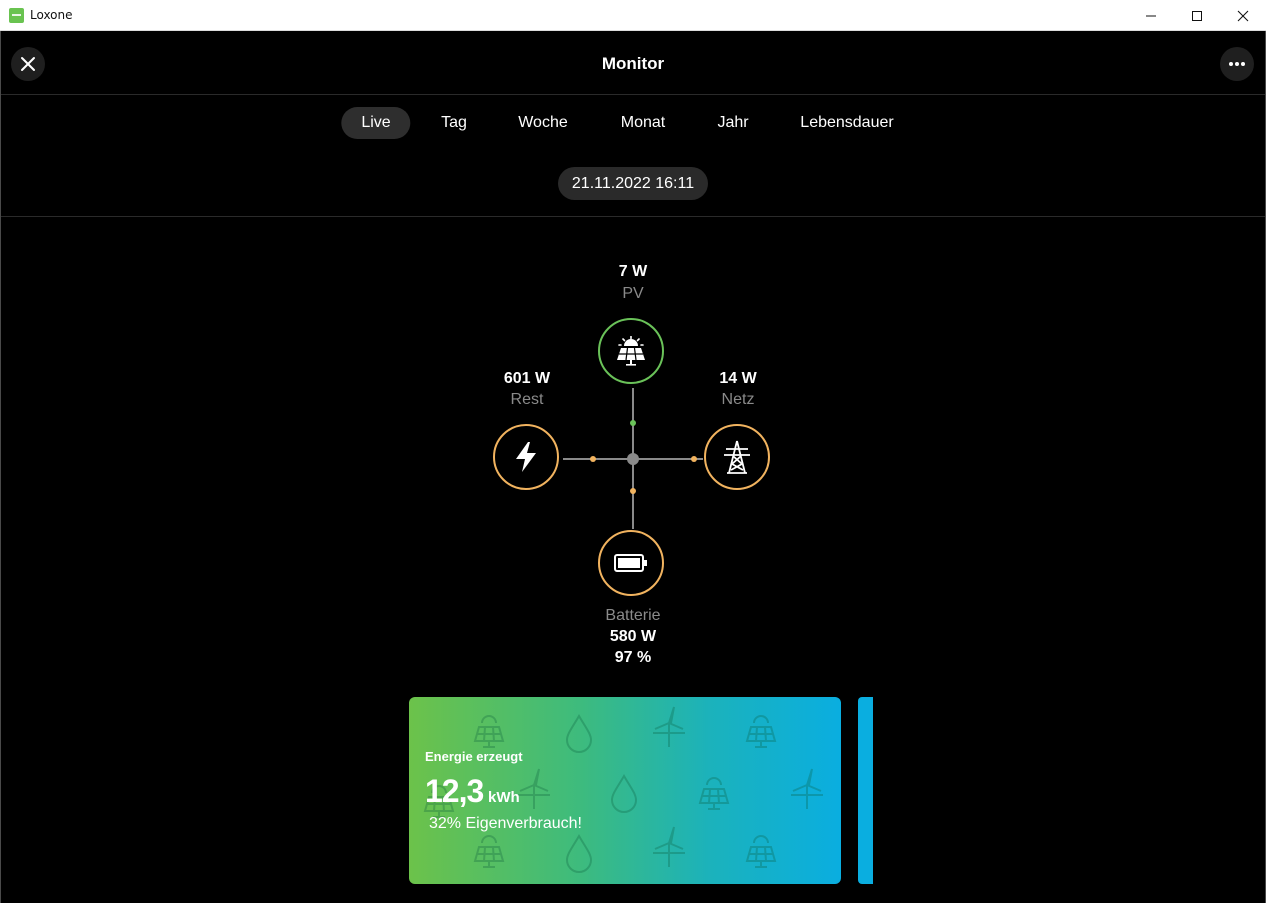 This screenshot has height=903, width=1266. Describe the element at coordinates (474, 756) in the screenshot. I see `card-title: Energie erzeugt` at that location.